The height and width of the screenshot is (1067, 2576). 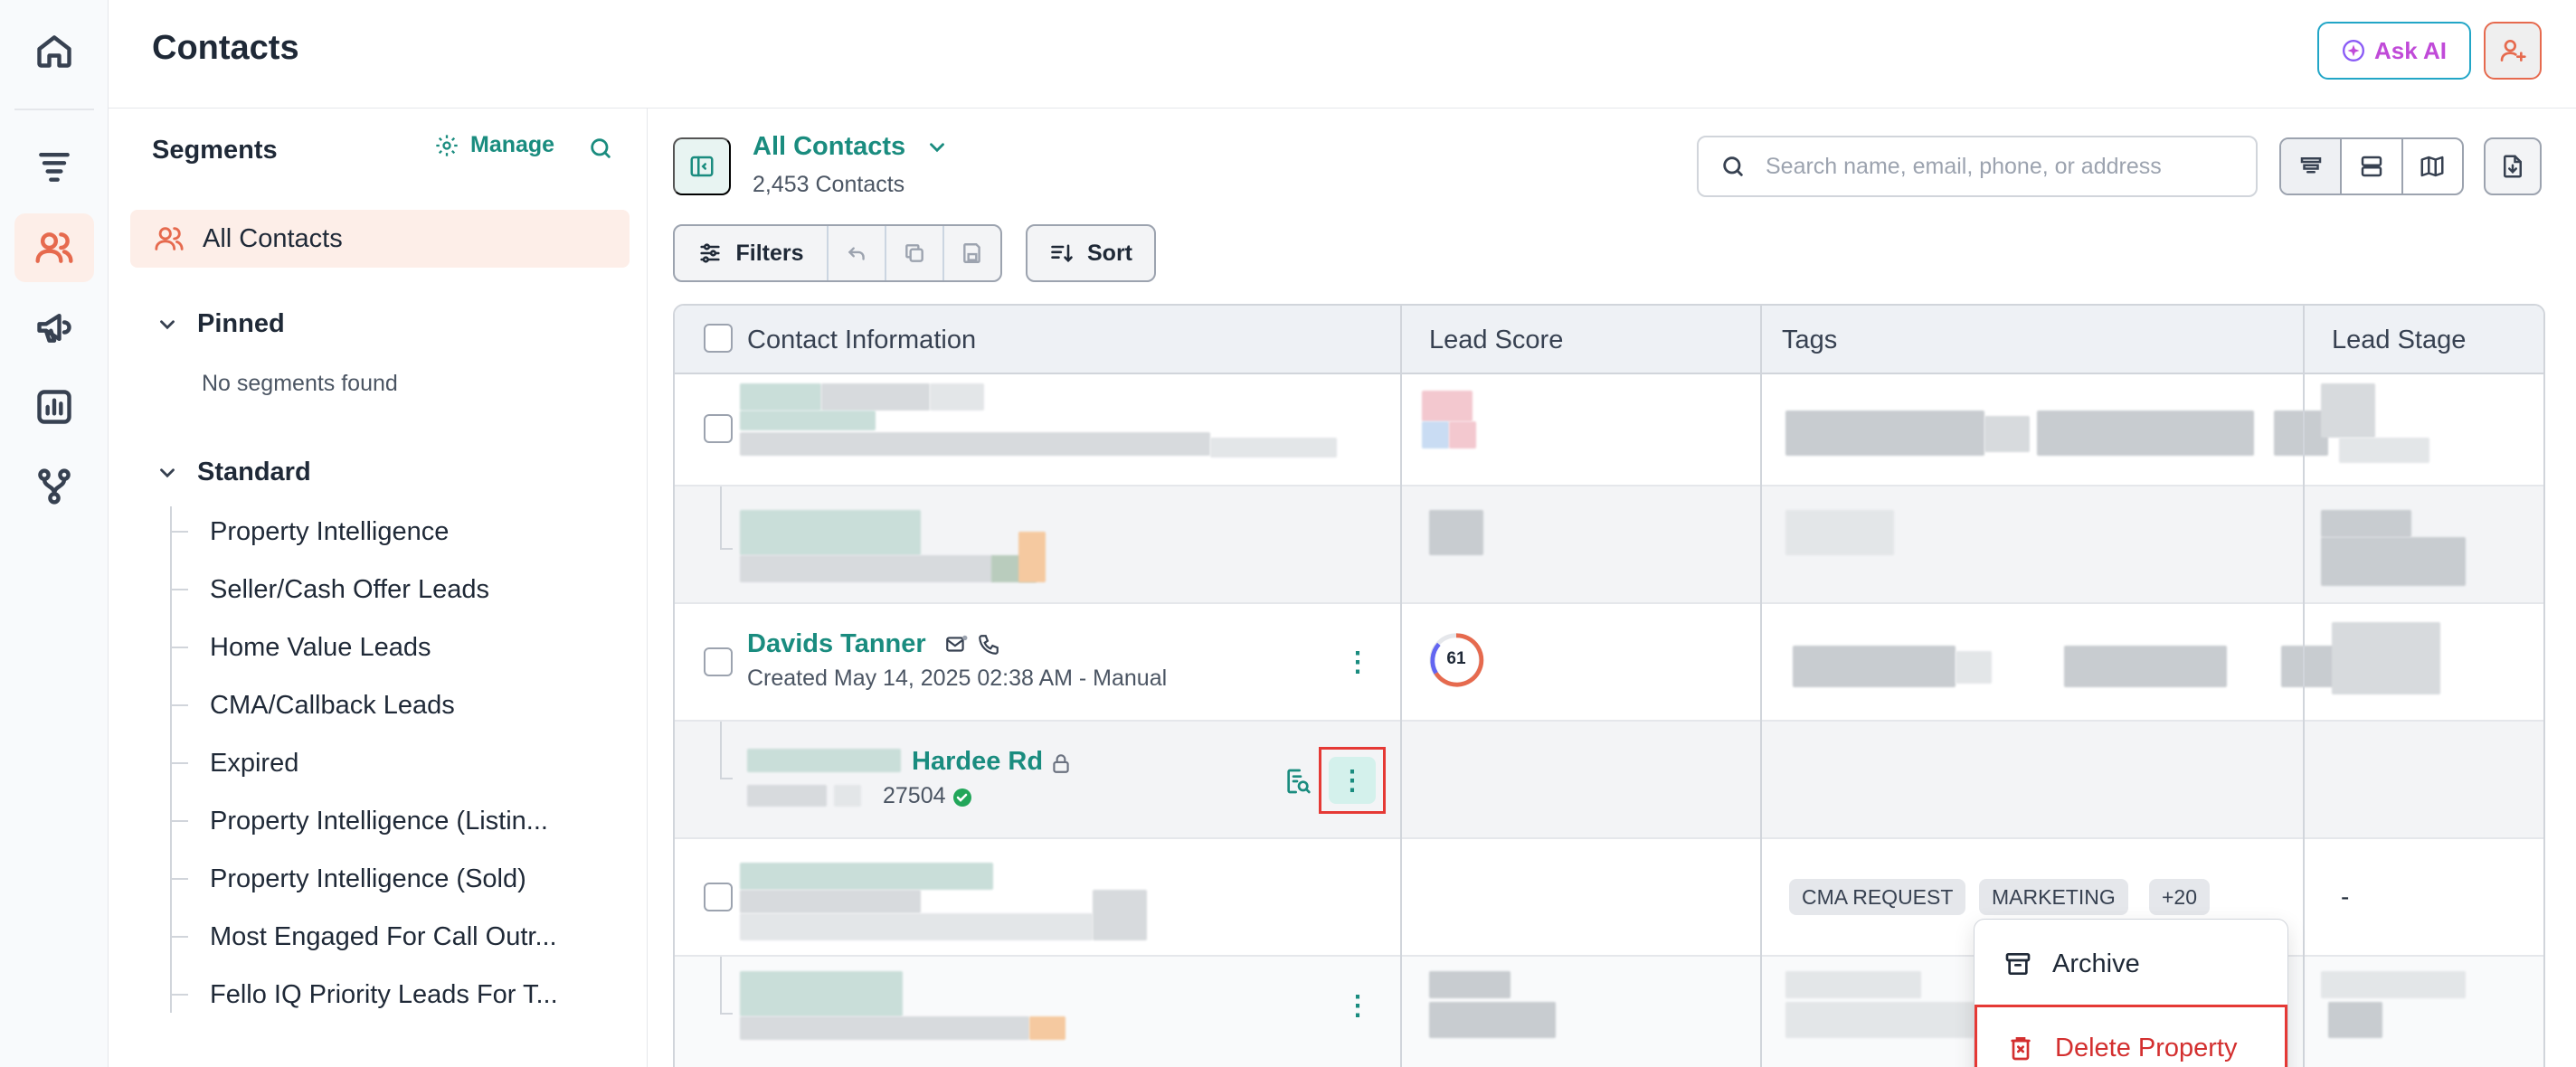 I want to click on sparkle-icon, so click(x=2353, y=50).